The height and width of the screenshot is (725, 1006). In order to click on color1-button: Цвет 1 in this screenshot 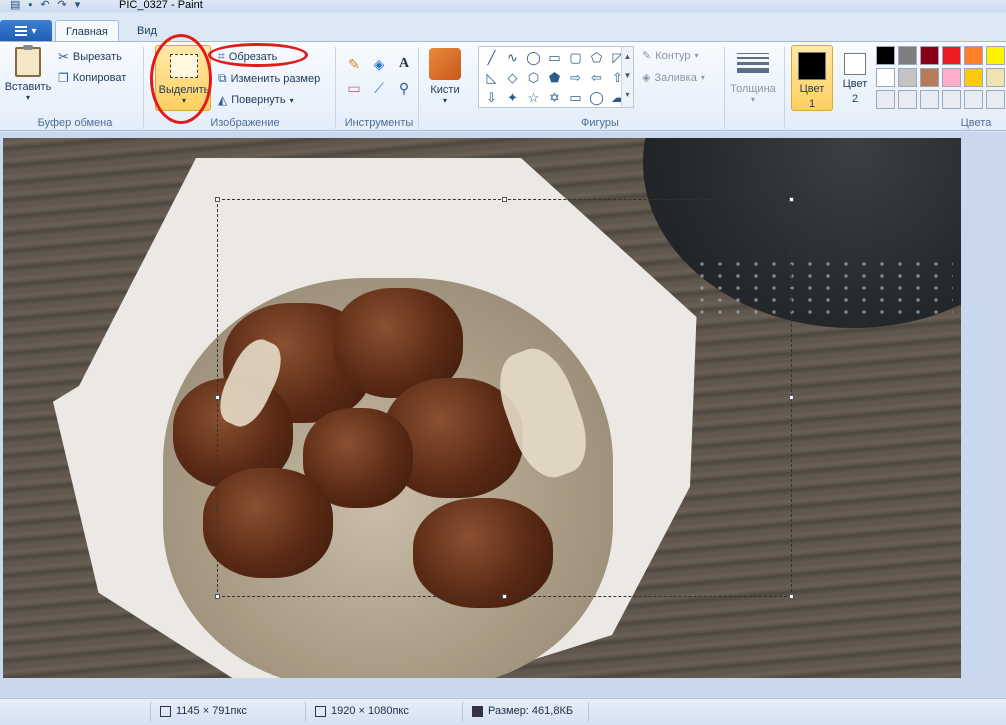, I will do `click(812, 78)`.